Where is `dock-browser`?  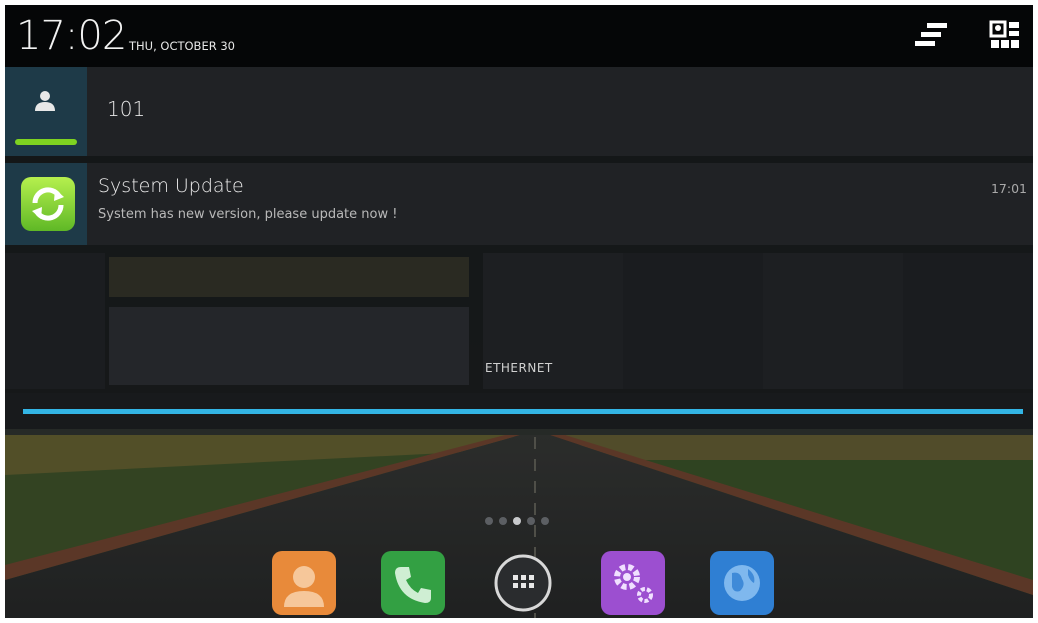
dock-browser is located at coordinates (742, 583).